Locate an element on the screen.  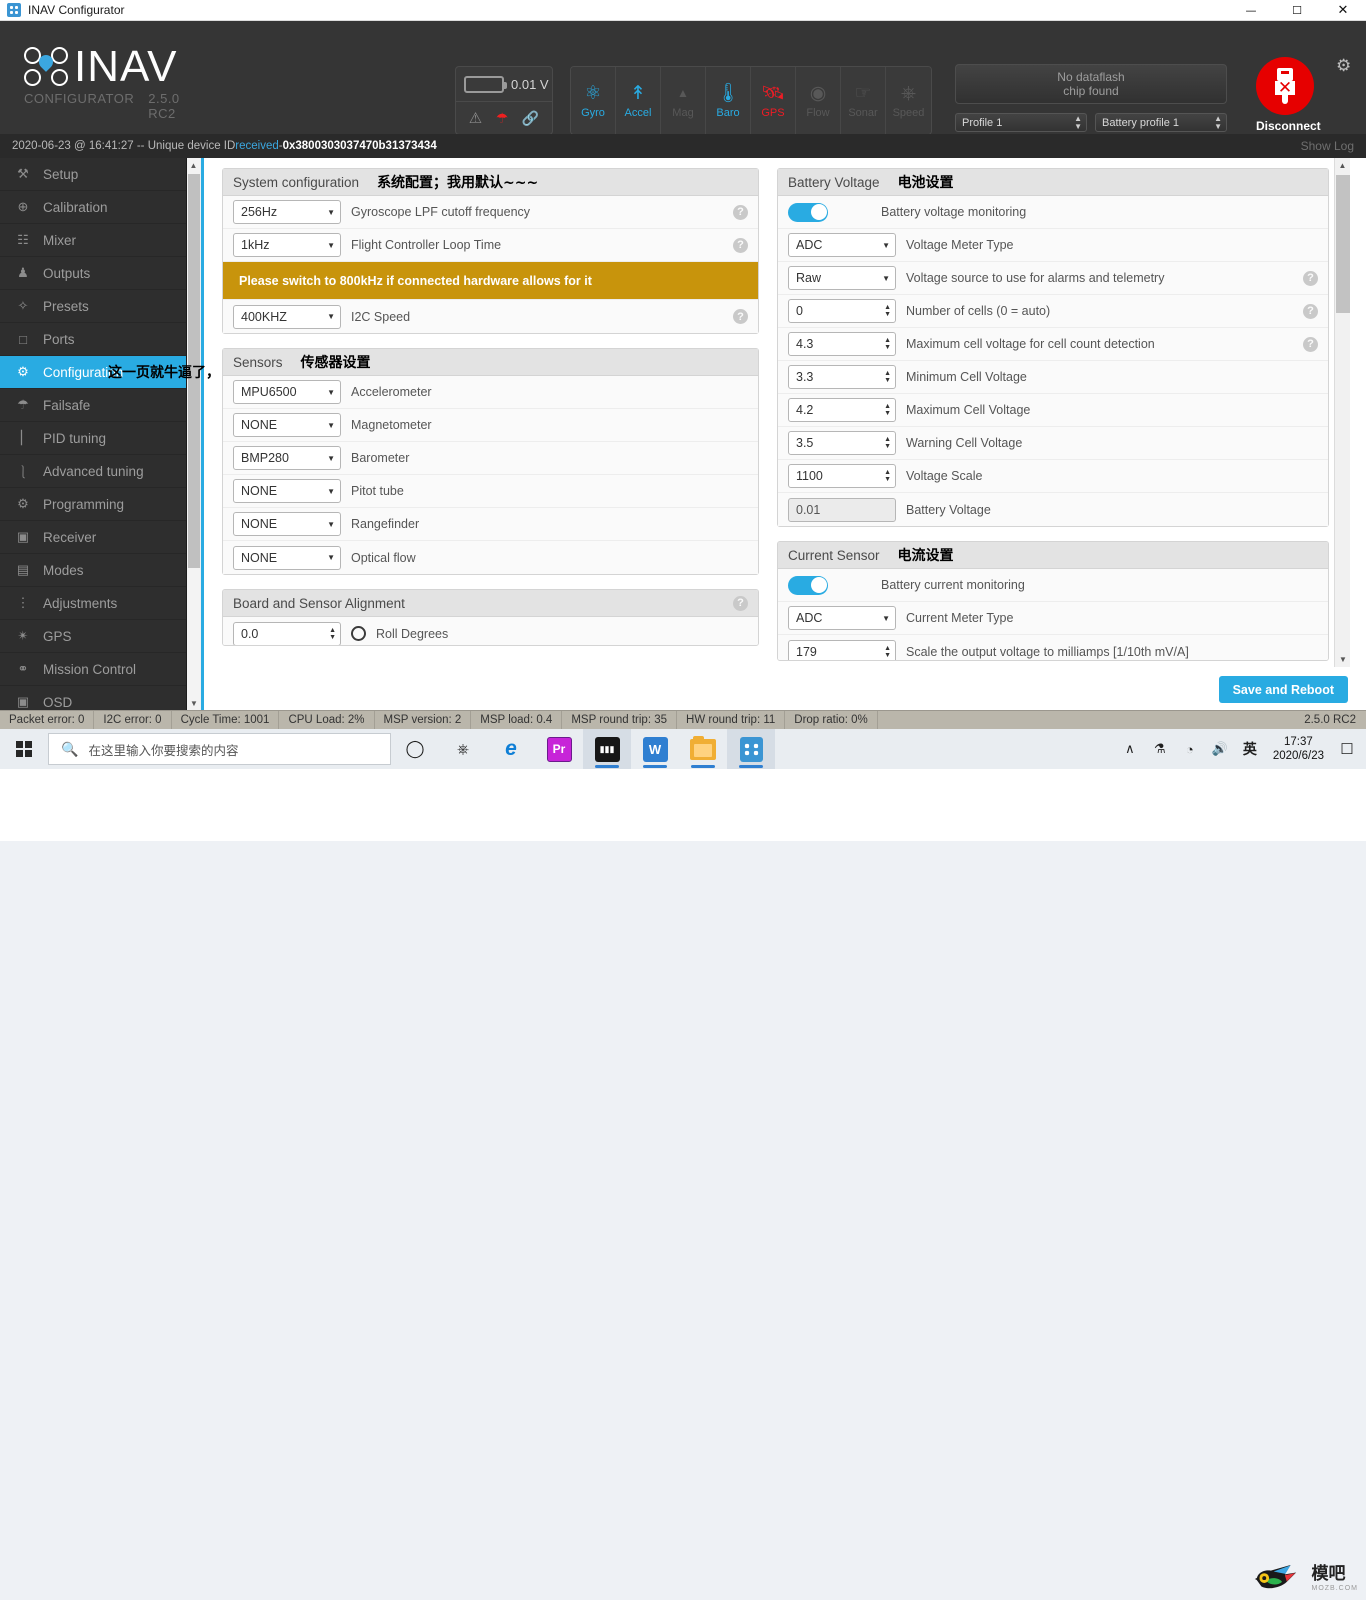
voltage-source-select: Raw ▼ is located at coordinates (842, 278).